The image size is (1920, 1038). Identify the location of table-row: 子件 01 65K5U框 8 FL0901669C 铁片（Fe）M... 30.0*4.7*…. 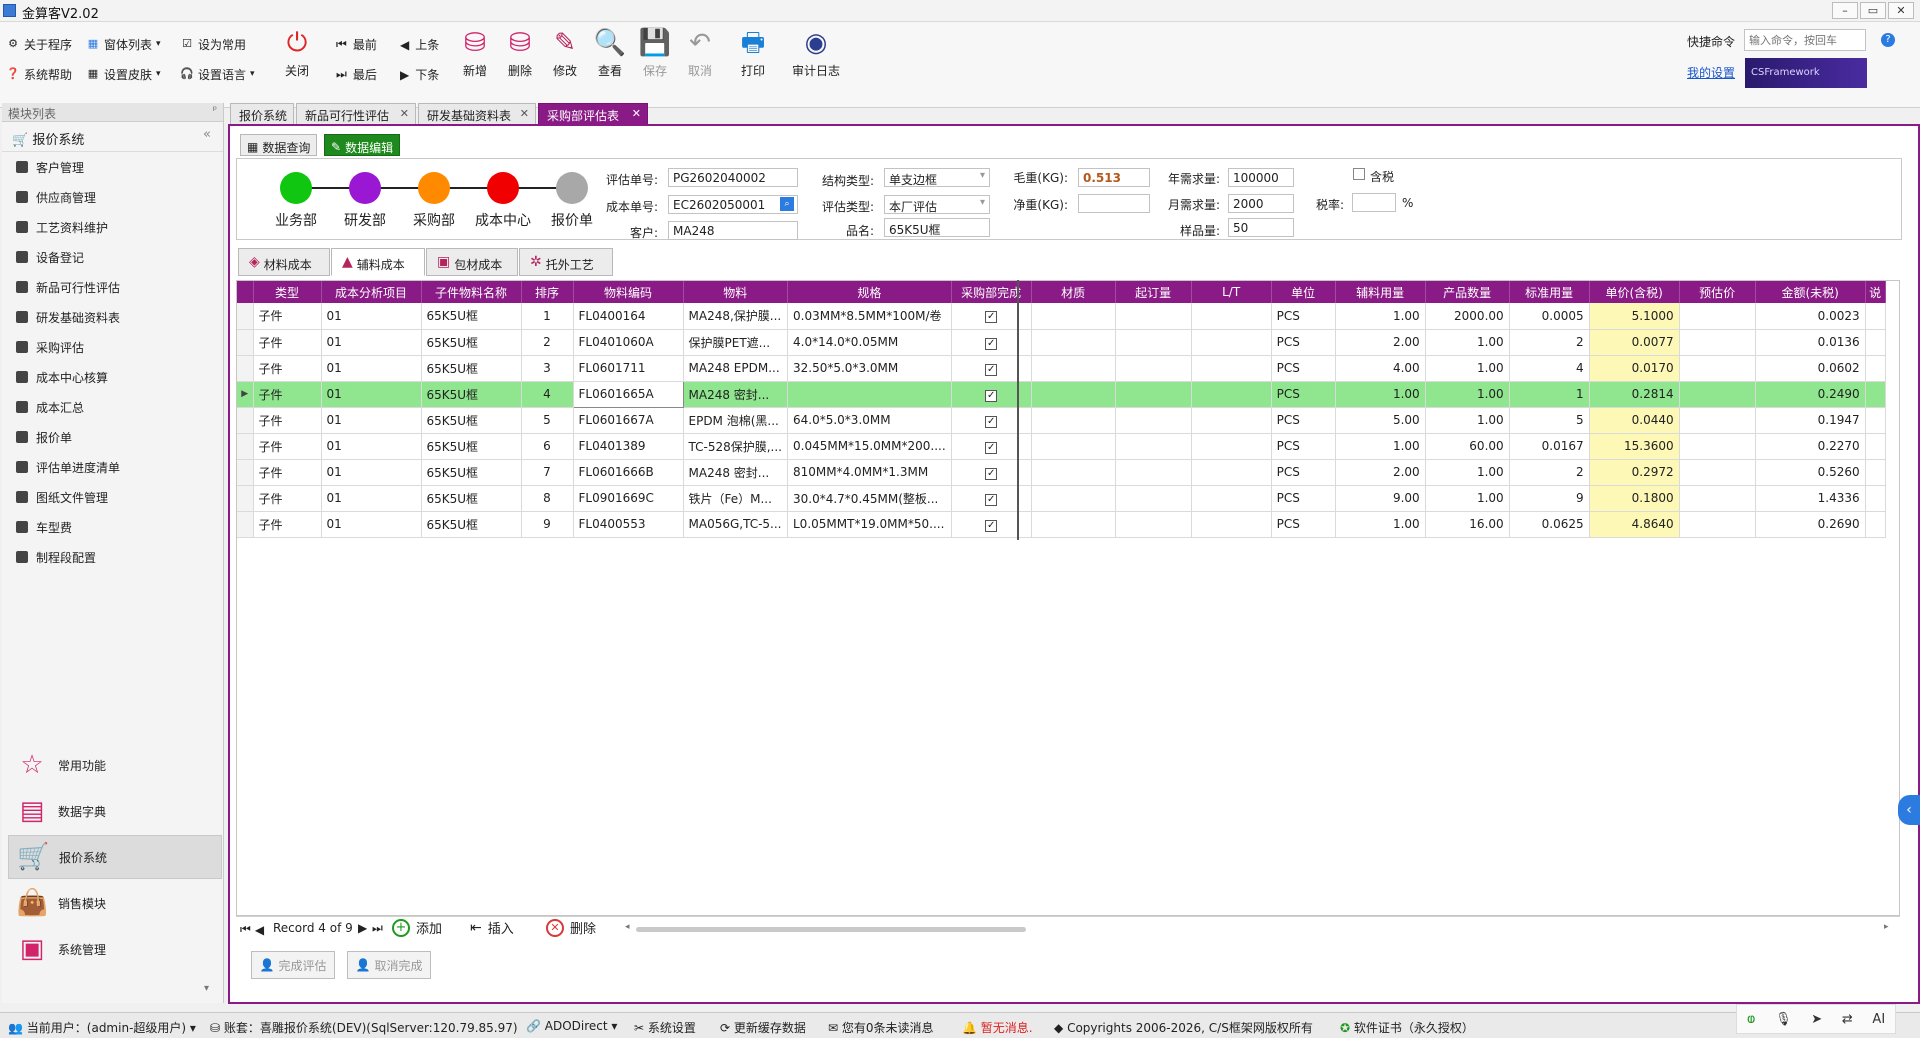
(1061, 498).